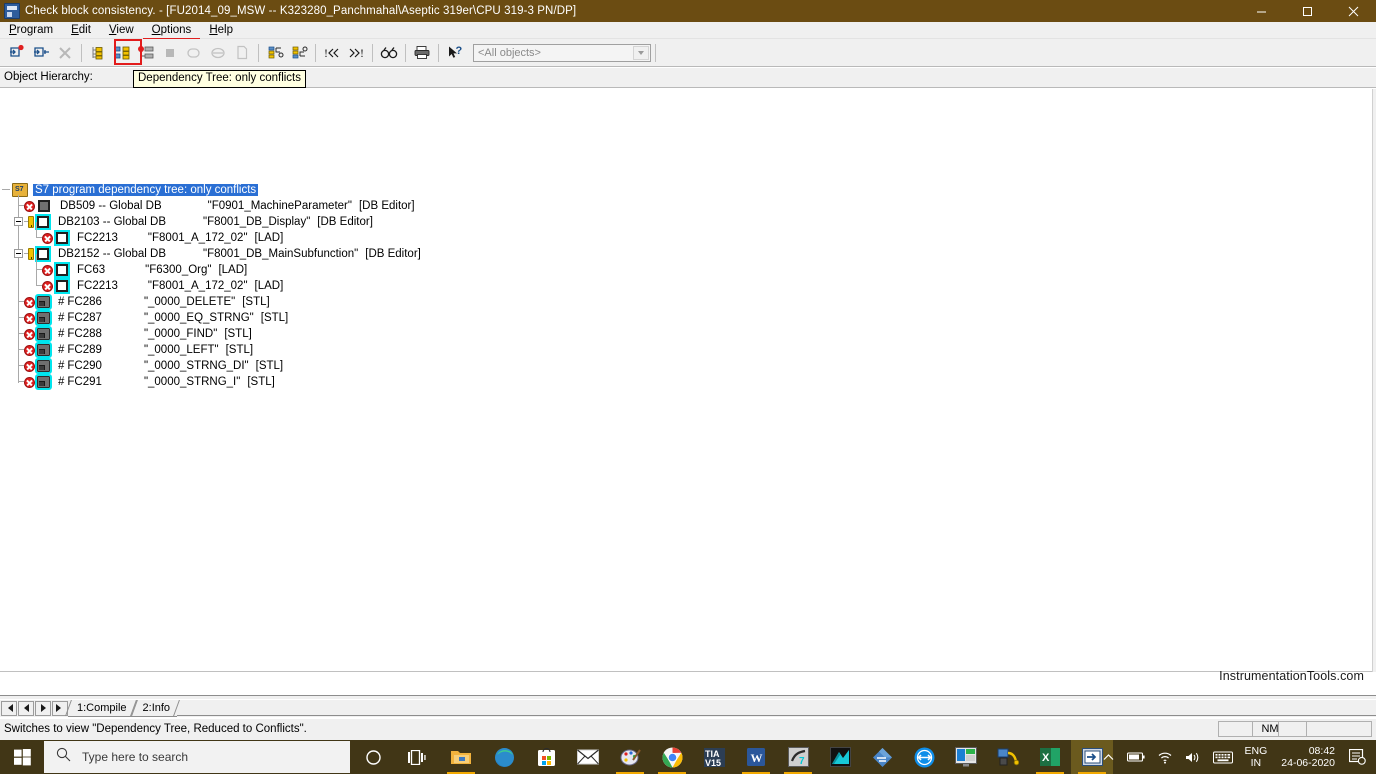  I want to click on microsoft-word-icon: W, so click(756, 757).